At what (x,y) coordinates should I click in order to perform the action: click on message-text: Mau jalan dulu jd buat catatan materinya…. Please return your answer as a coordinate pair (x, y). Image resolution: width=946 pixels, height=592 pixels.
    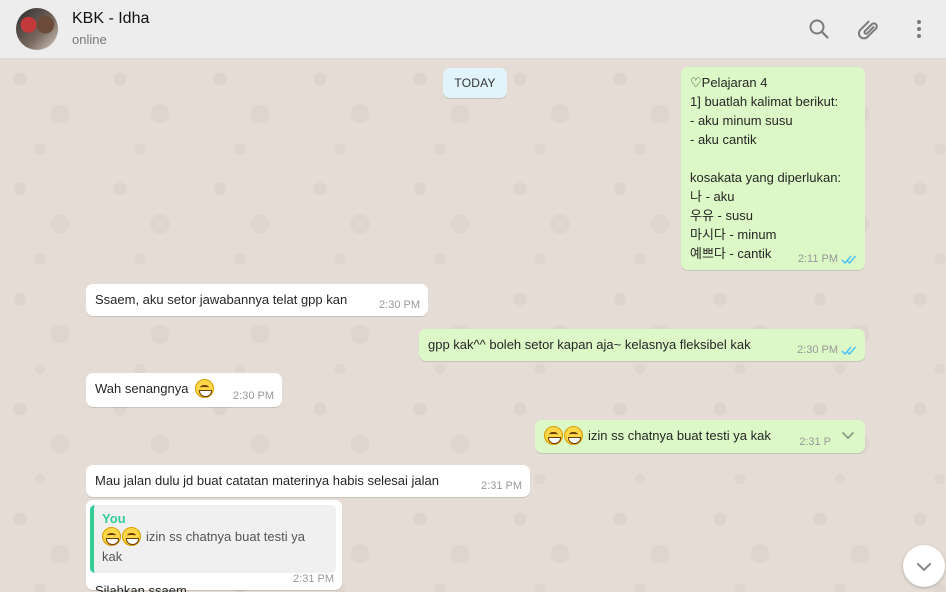
    Looking at the image, I should click on (267, 480).